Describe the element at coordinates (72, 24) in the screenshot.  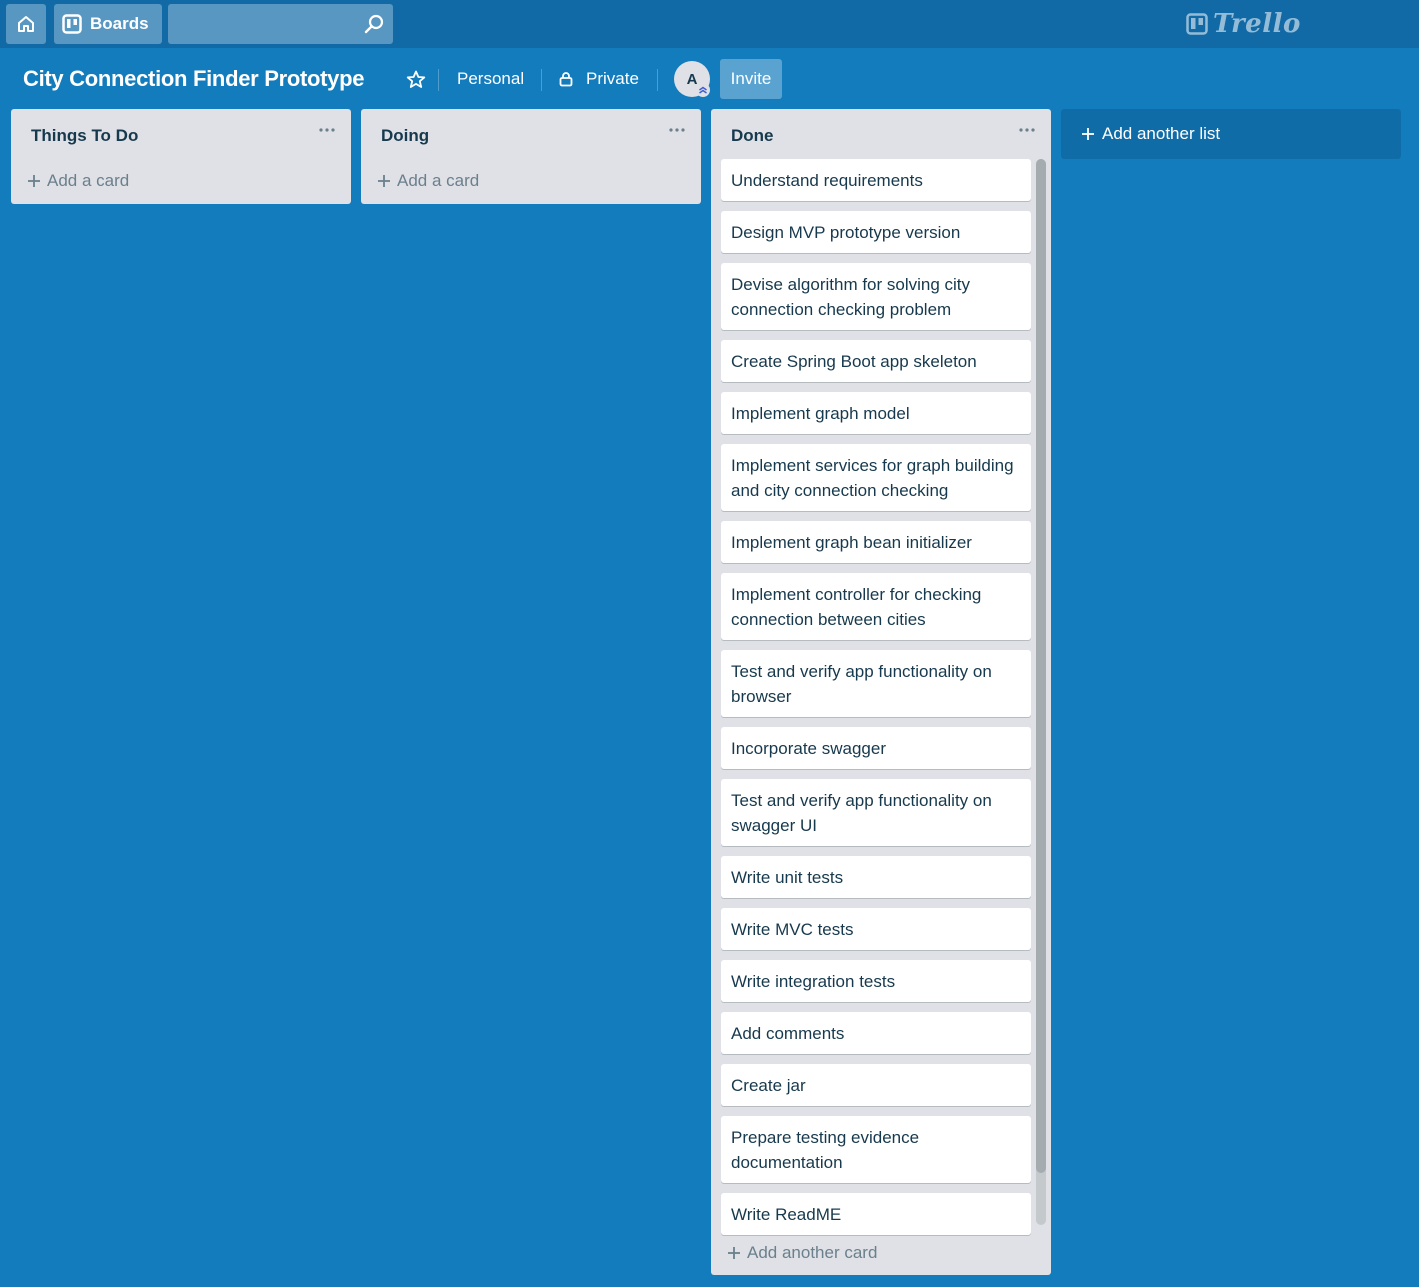
I see `boards-icon` at that location.